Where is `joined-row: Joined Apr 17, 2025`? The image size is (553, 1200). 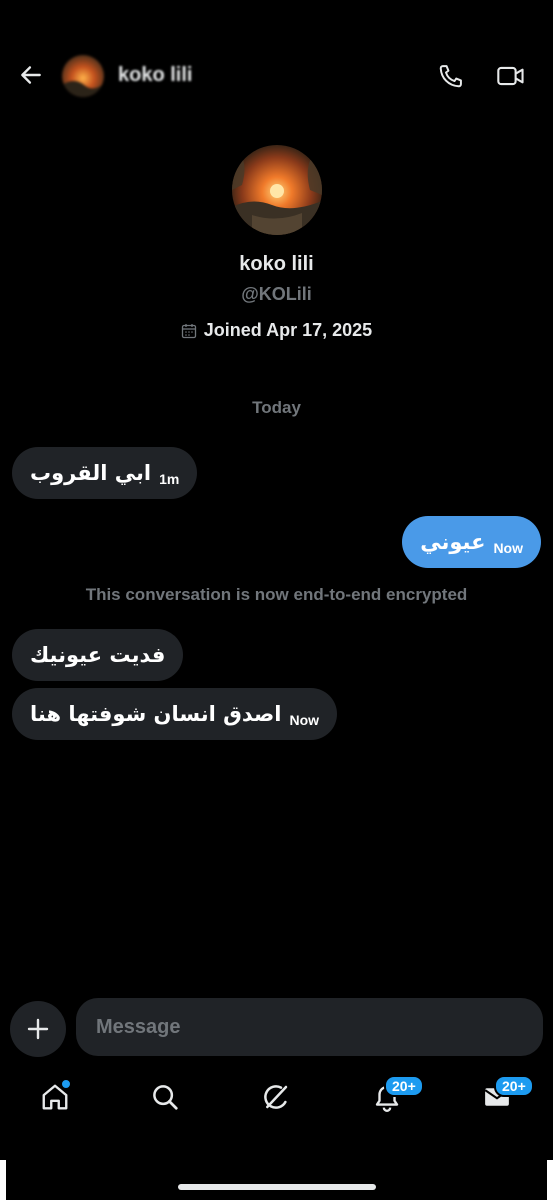 joined-row: Joined Apr 17, 2025 is located at coordinates (276, 330).